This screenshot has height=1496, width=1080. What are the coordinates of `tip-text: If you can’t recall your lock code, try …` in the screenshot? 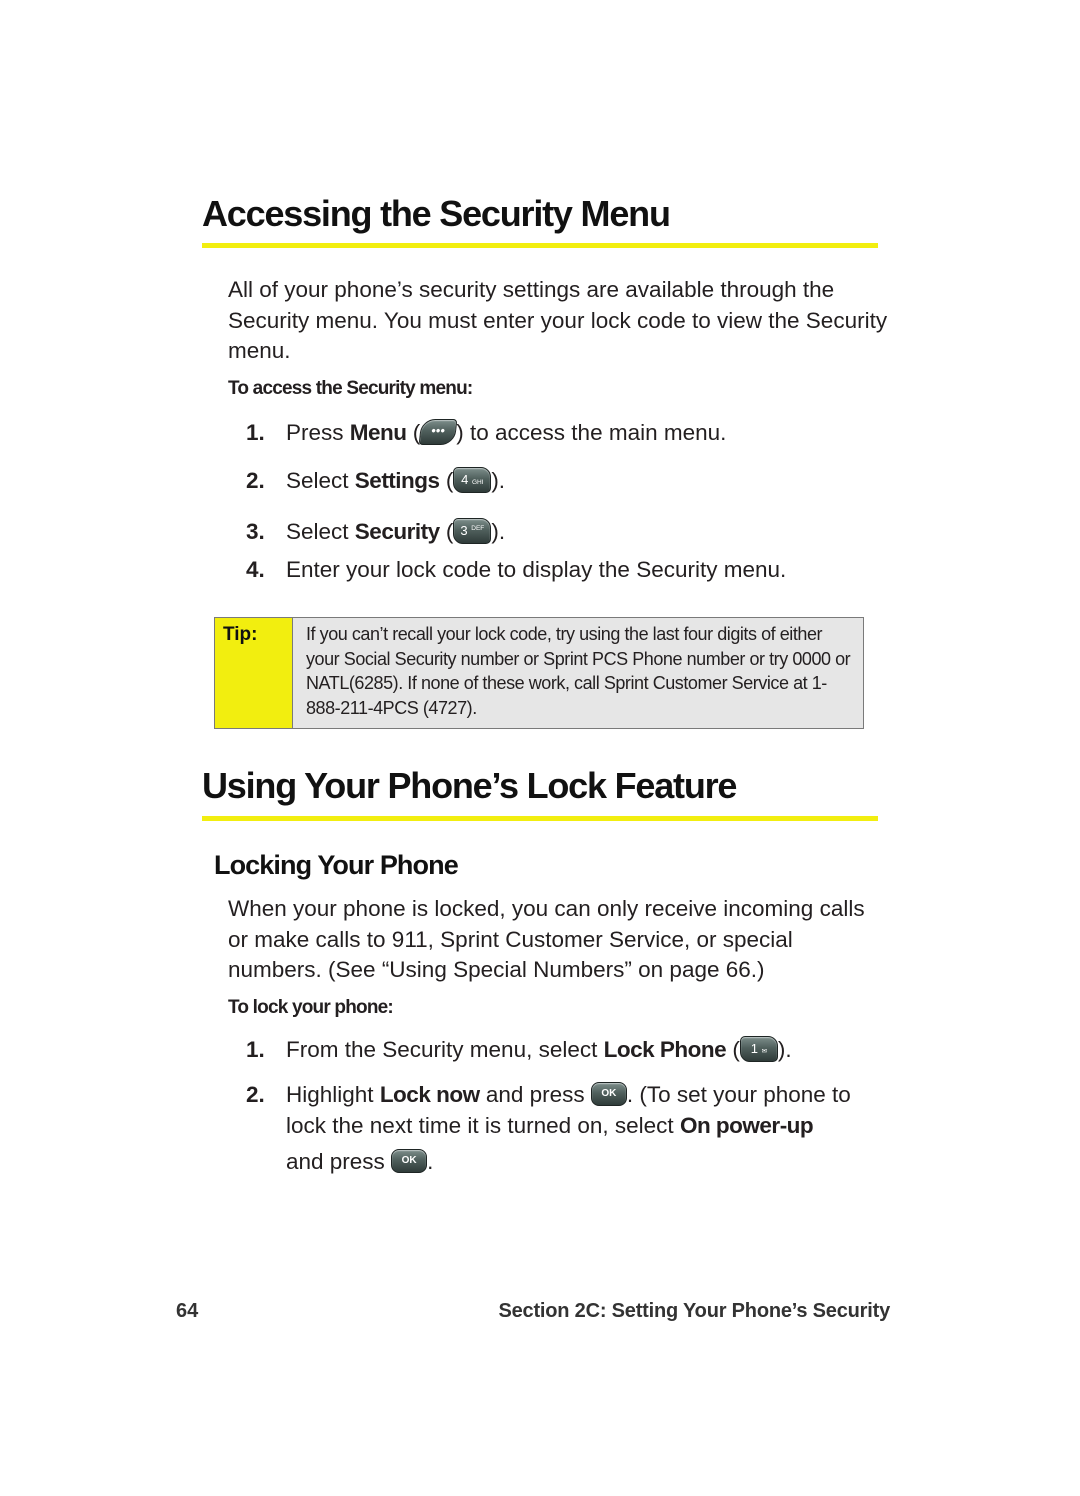 It's located at (578, 671).